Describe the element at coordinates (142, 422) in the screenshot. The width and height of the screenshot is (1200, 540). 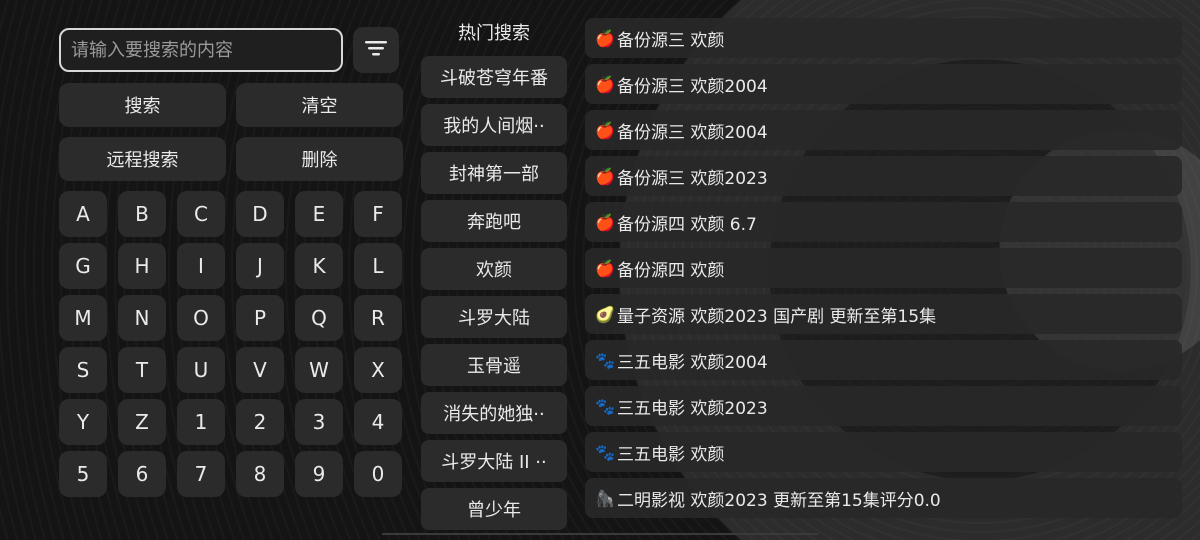
I see `key-z: Z` at that location.